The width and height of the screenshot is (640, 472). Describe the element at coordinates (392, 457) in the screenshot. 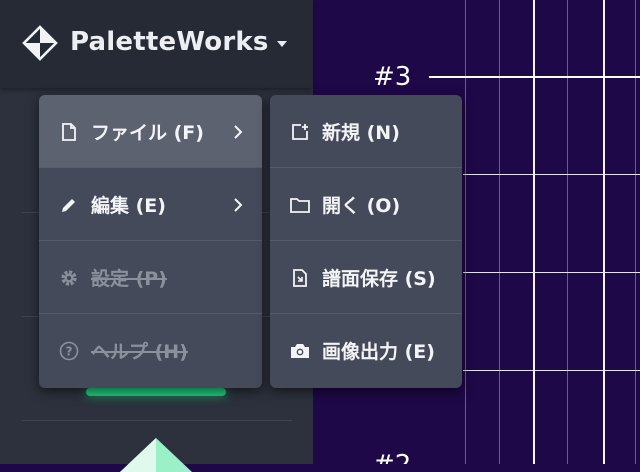

I see `measure-marker: #2` at that location.